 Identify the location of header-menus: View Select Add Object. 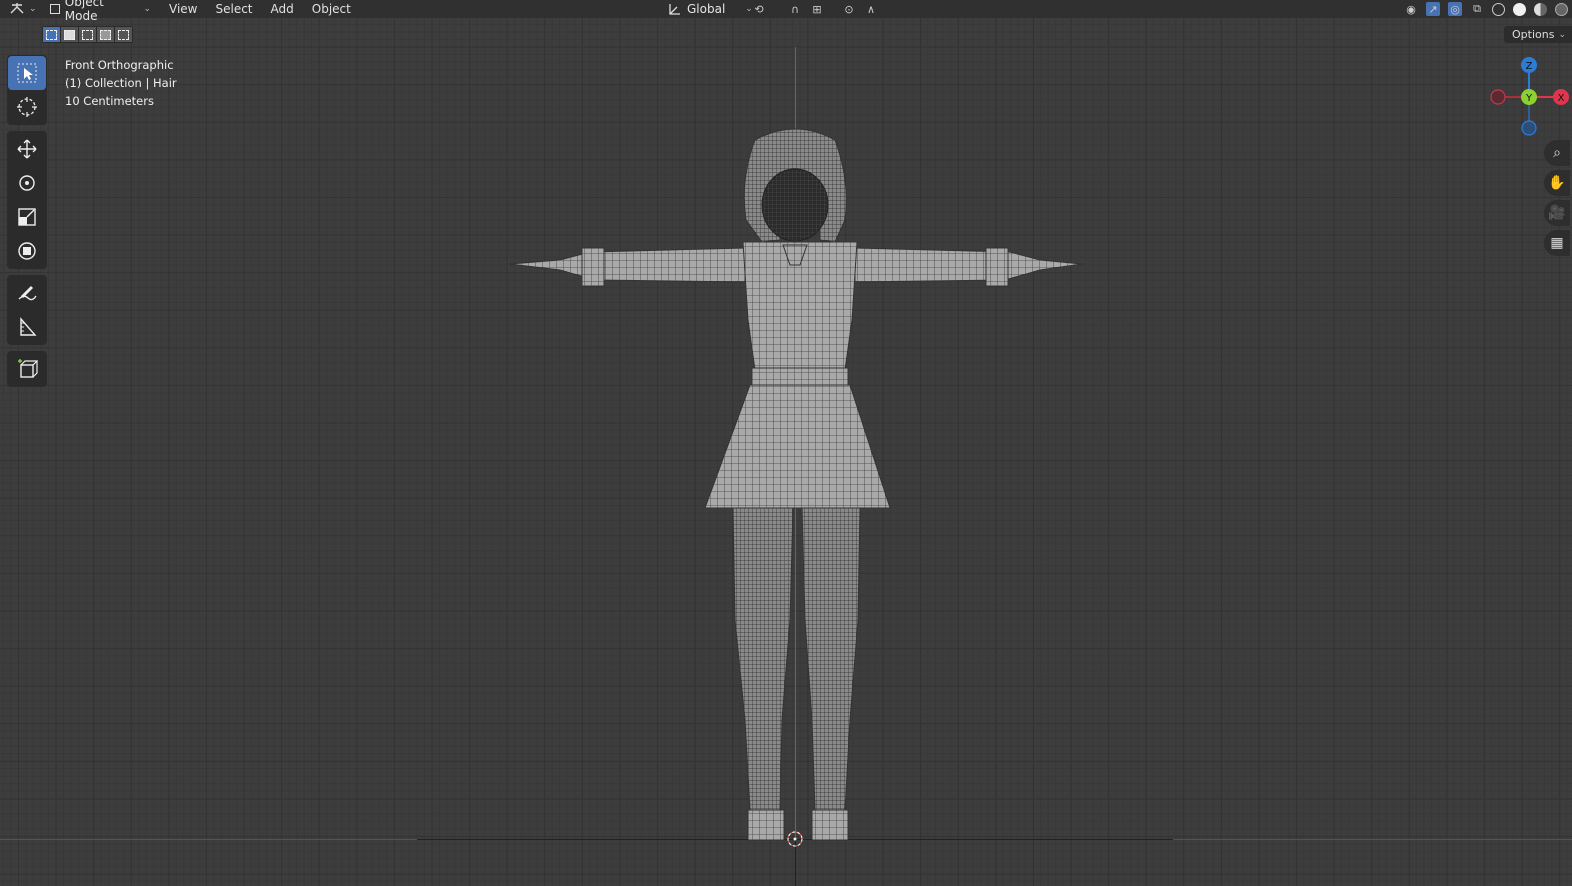
(260, 9).